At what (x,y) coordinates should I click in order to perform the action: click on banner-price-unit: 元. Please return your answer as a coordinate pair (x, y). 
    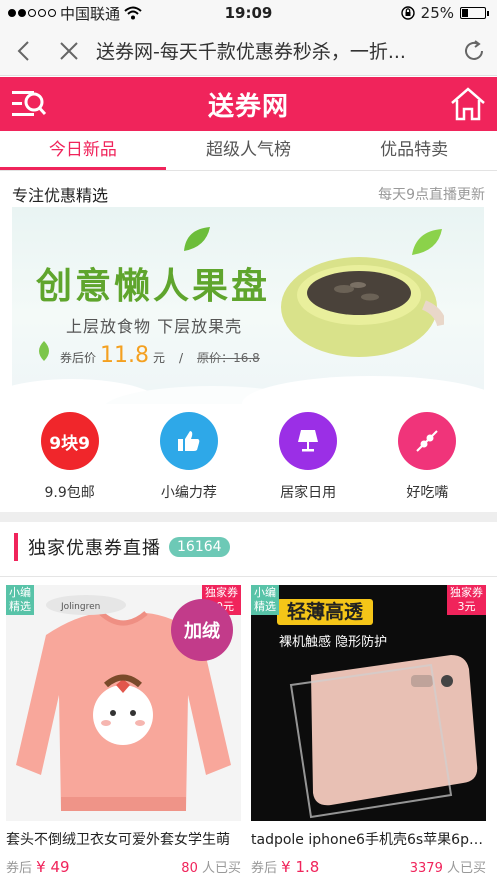
    Looking at the image, I should click on (159, 358).